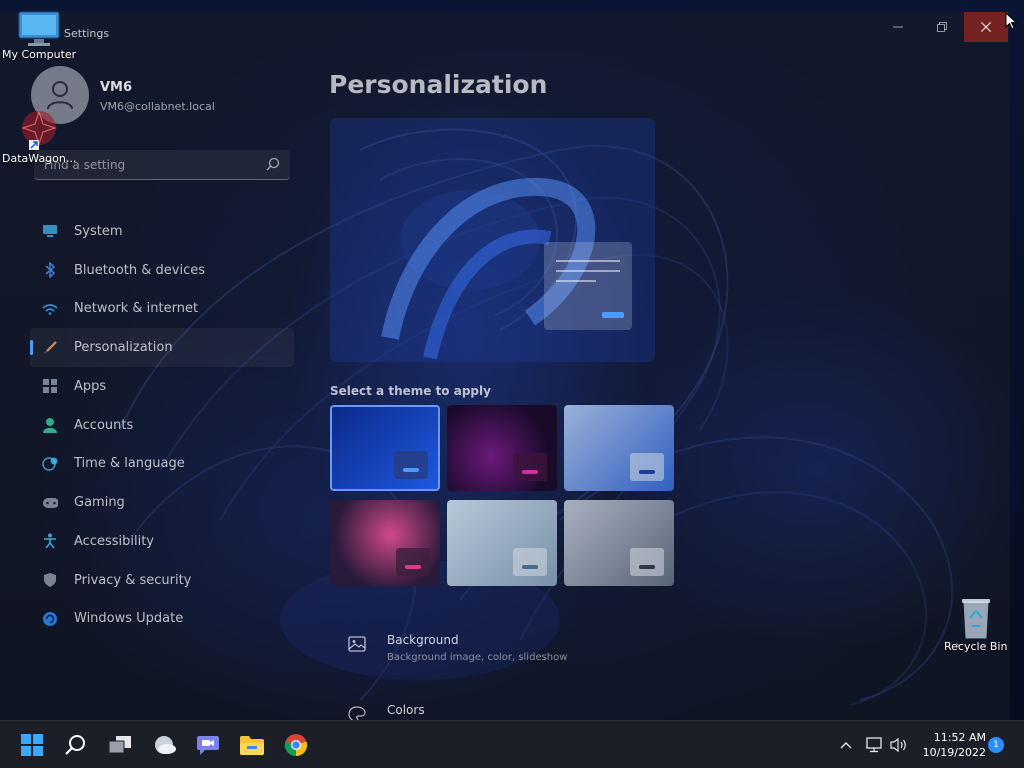  What do you see at coordinates (162, 386) in the screenshot?
I see `sidebar-item-apps: Apps` at bounding box center [162, 386].